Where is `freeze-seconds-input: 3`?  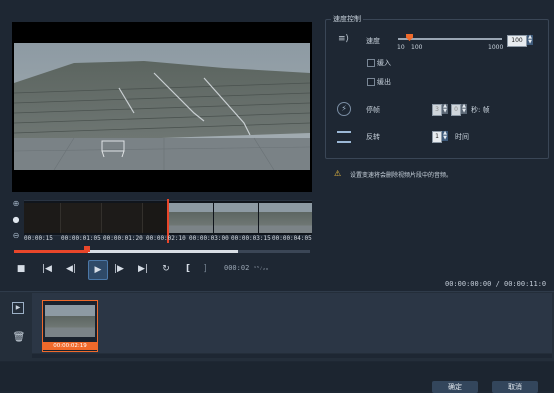
freeze-seconds-input: 3 is located at coordinates (437, 110).